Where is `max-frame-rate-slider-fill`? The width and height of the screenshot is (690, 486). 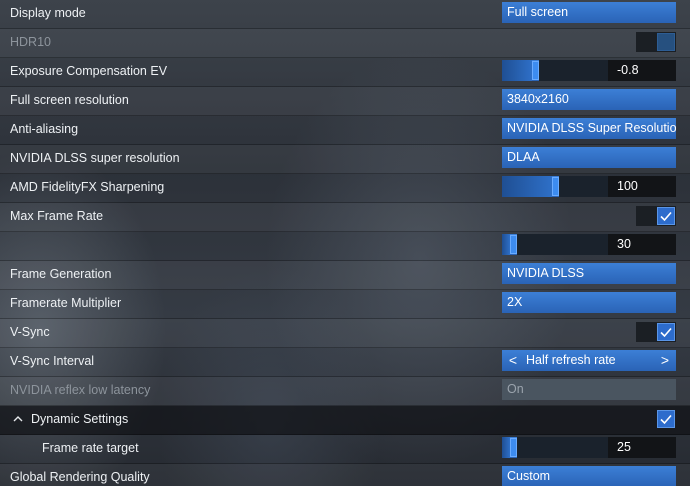
max-frame-rate-slider-fill is located at coordinates (506, 244).